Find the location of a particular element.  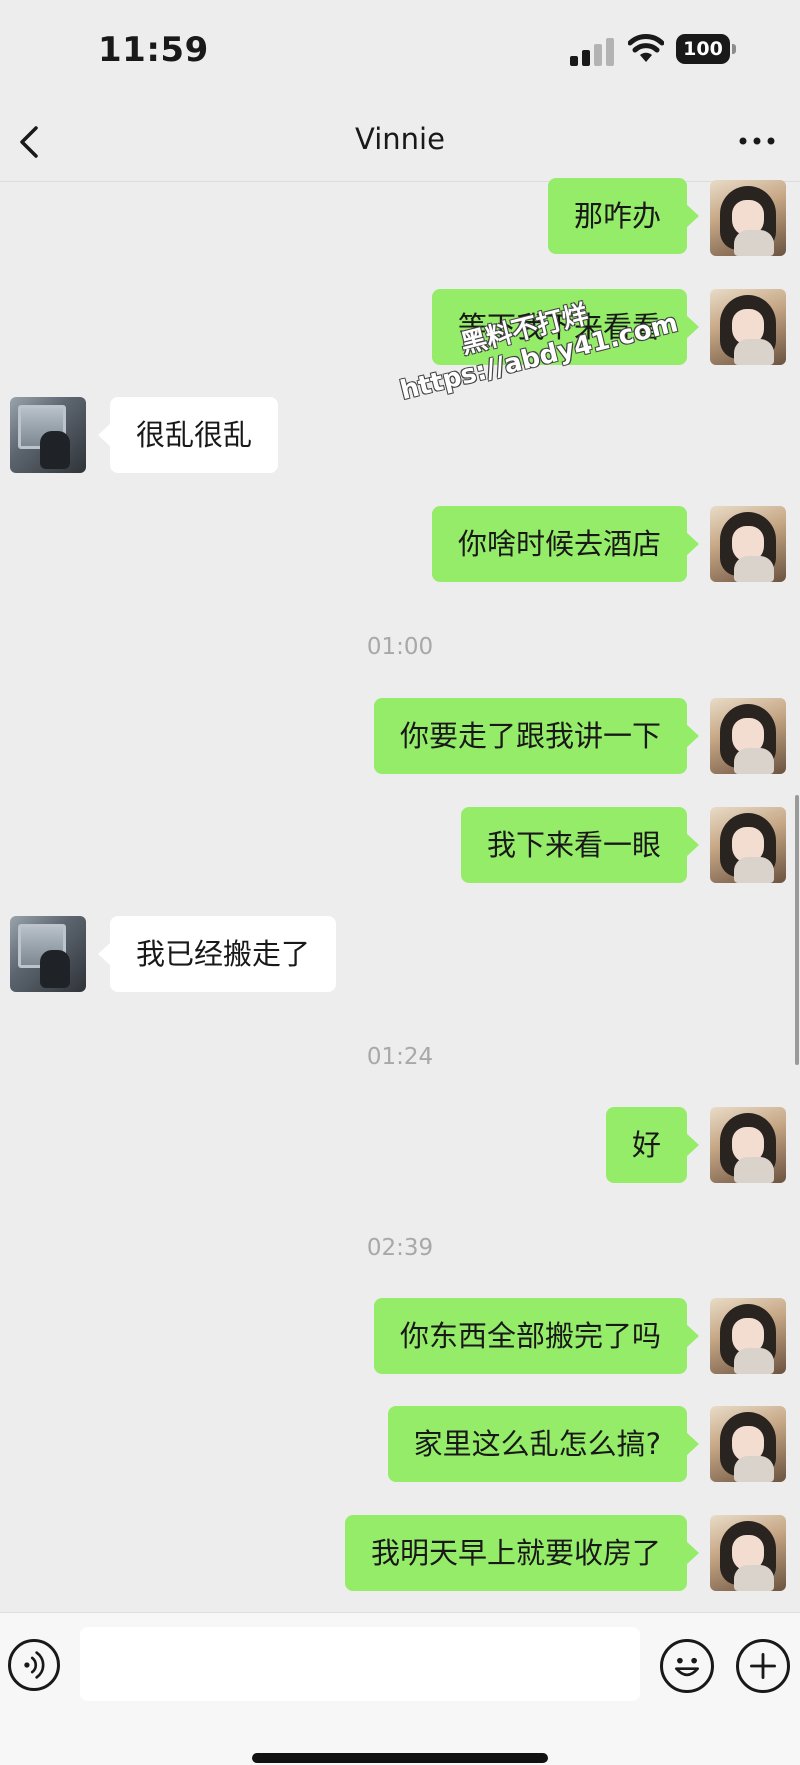

message-timestamp: 02:39 is located at coordinates (400, 1248).